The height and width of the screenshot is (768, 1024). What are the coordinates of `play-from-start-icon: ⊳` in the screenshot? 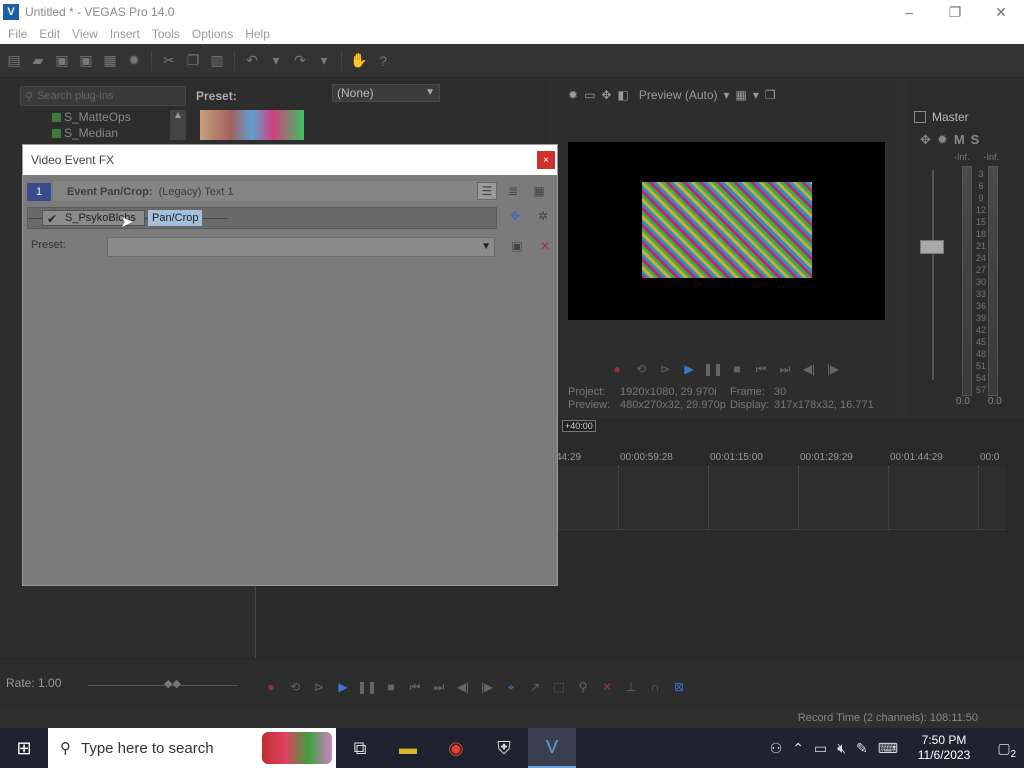 It's located at (319, 687).